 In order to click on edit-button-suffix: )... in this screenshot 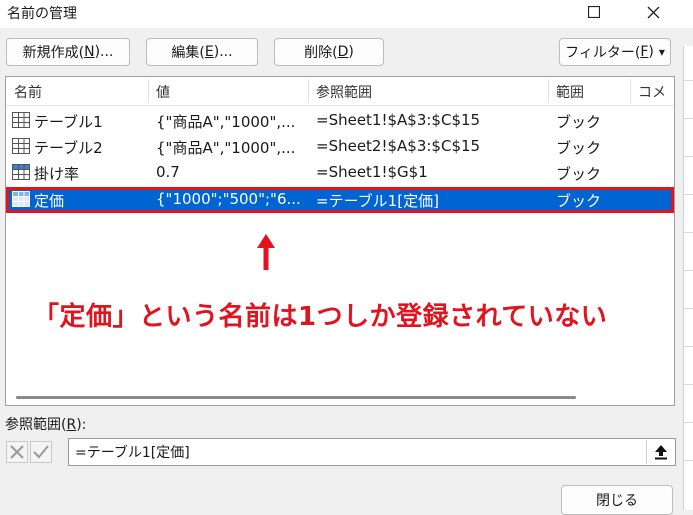, I will do `click(223, 52)`.